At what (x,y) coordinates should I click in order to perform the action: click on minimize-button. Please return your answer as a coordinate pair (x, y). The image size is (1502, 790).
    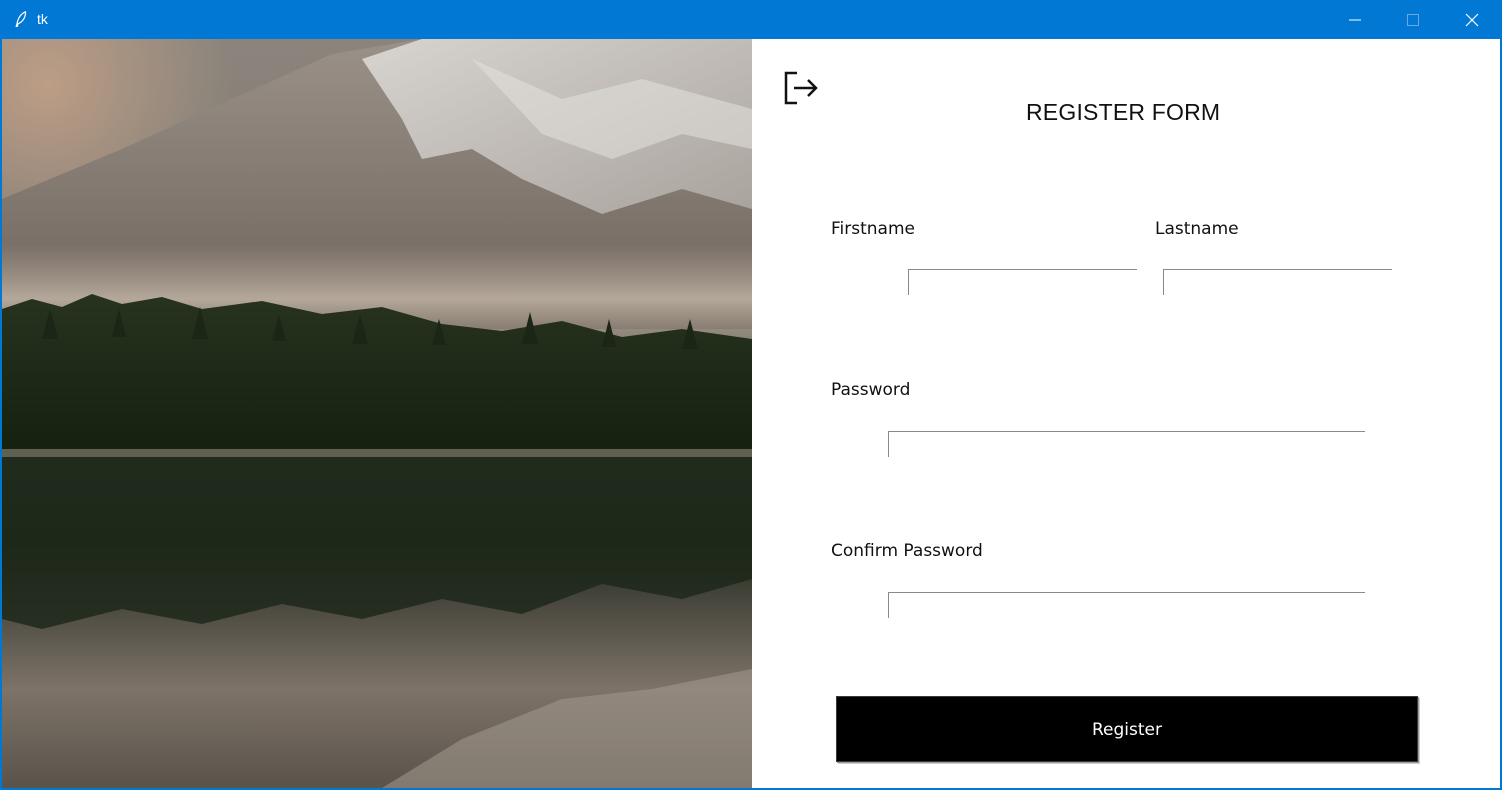
    Looking at the image, I should click on (1355, 19).